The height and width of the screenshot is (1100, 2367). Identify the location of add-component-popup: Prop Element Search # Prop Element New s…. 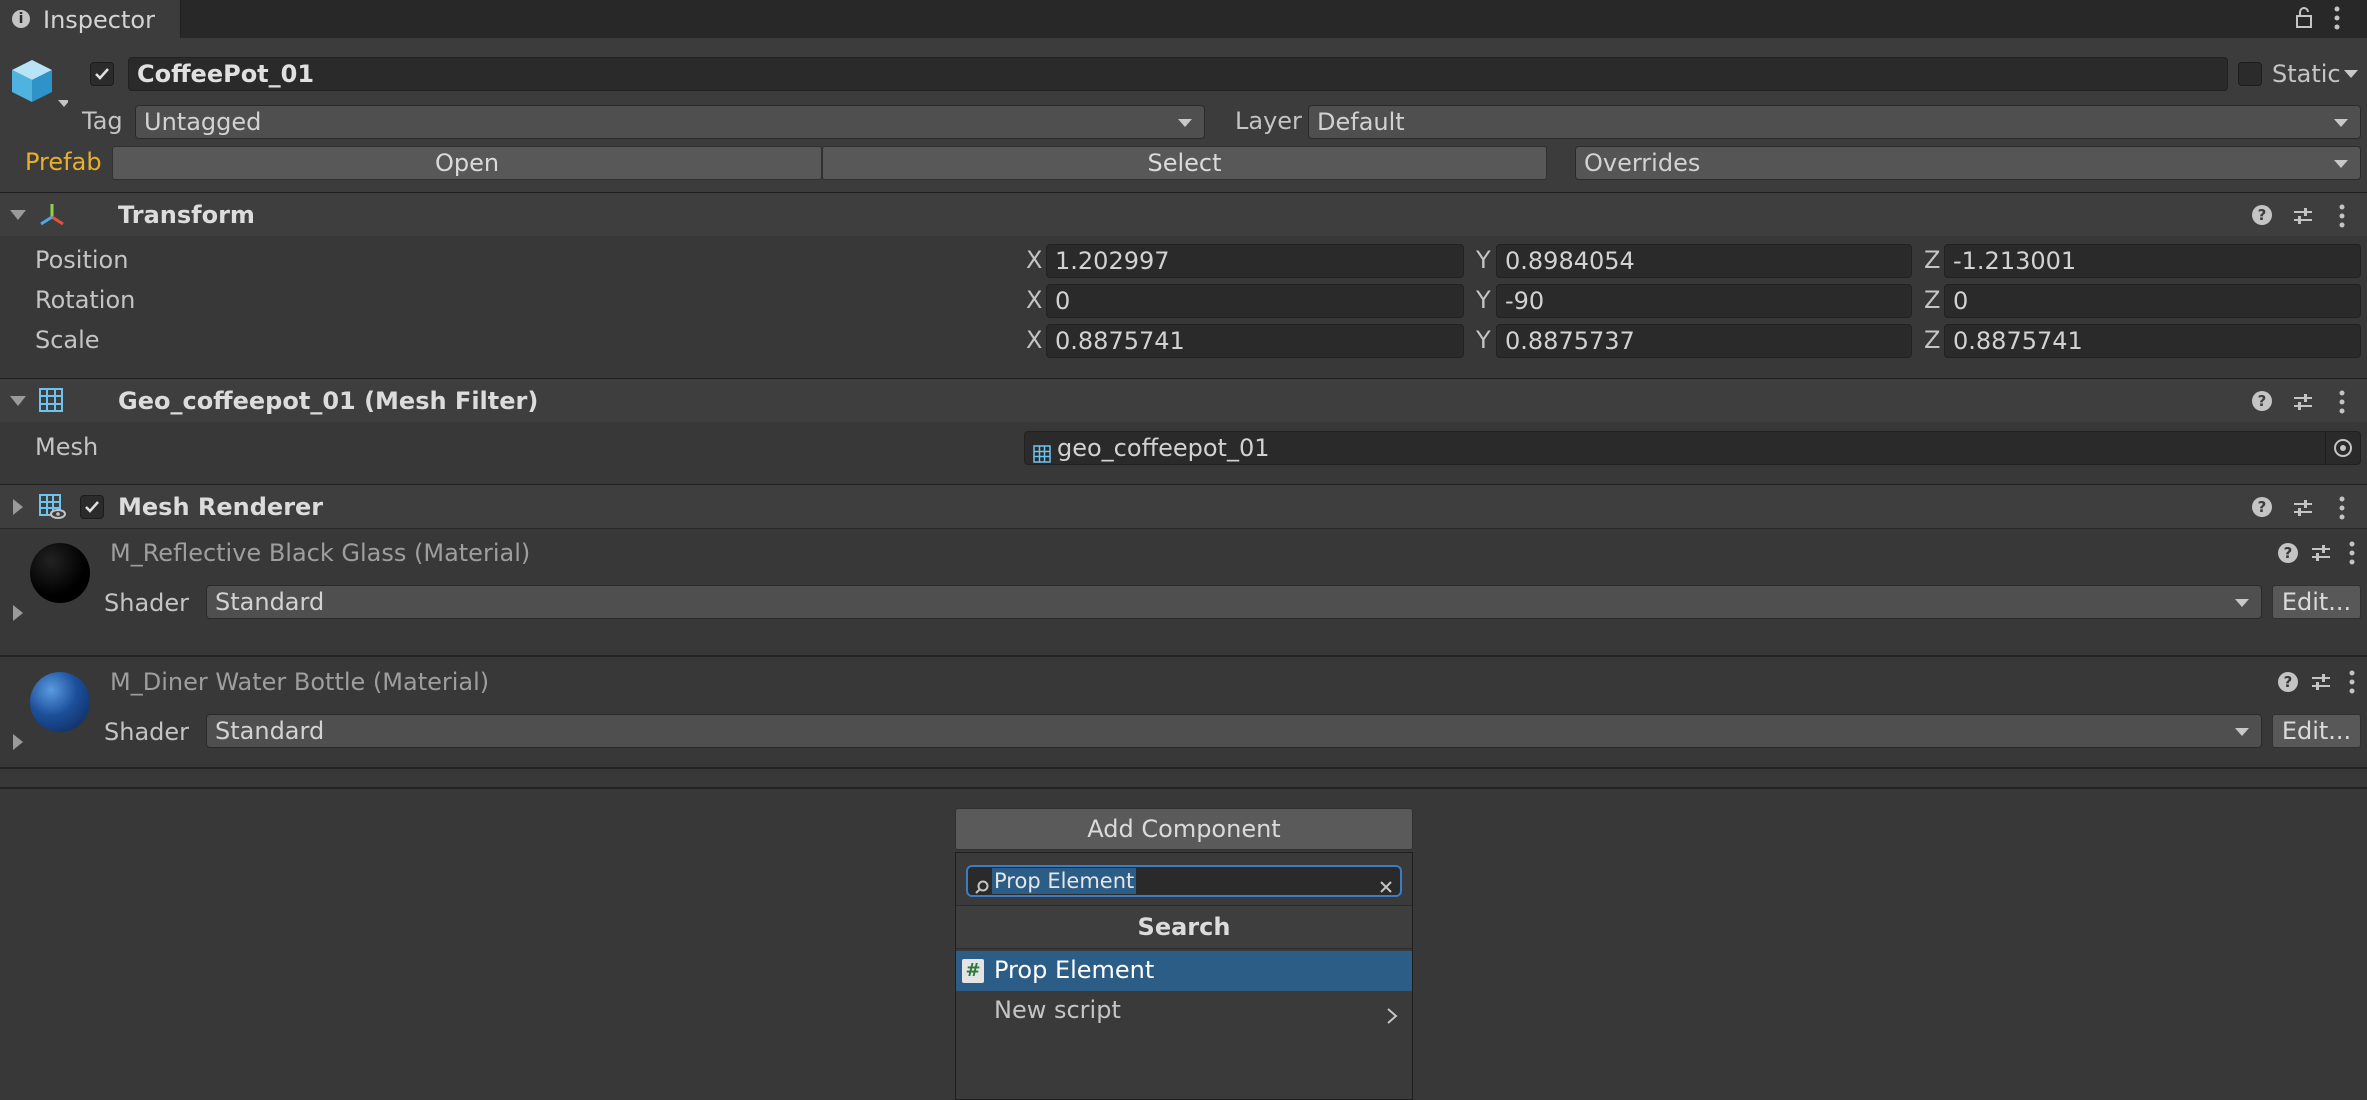
(1184, 976).